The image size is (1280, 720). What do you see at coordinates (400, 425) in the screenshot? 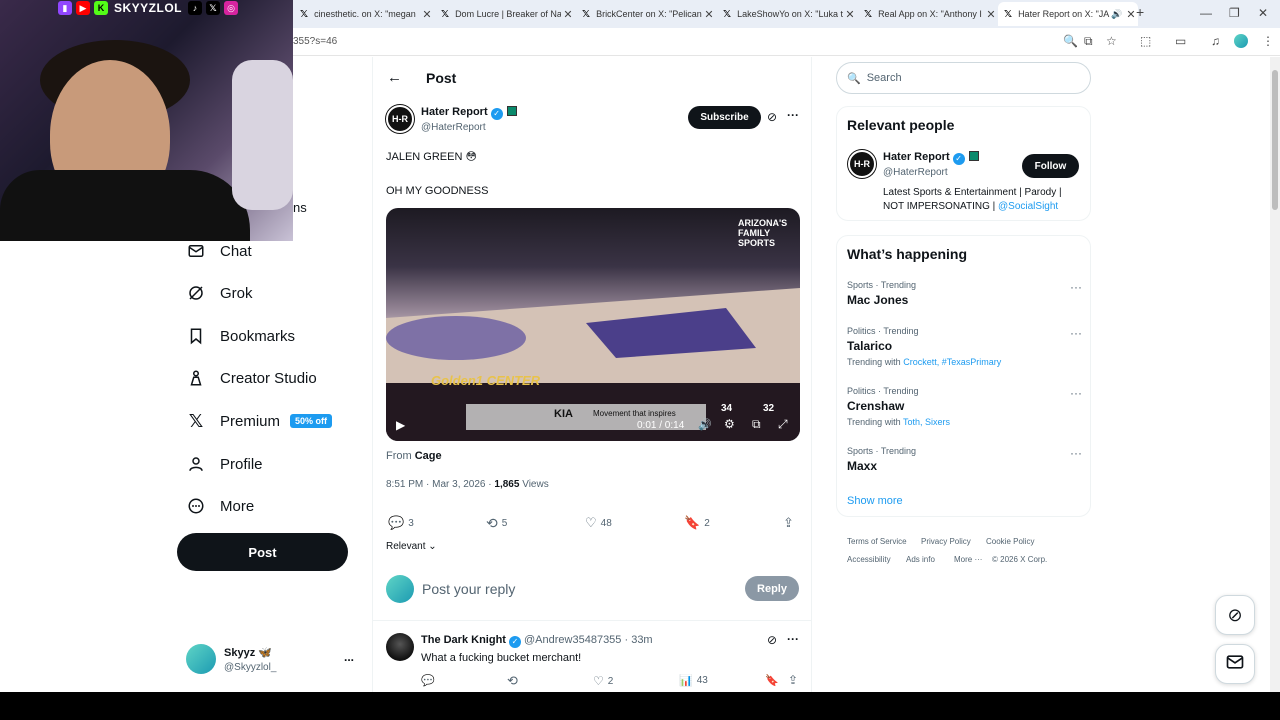
I see `play-icon: ▶` at bounding box center [400, 425].